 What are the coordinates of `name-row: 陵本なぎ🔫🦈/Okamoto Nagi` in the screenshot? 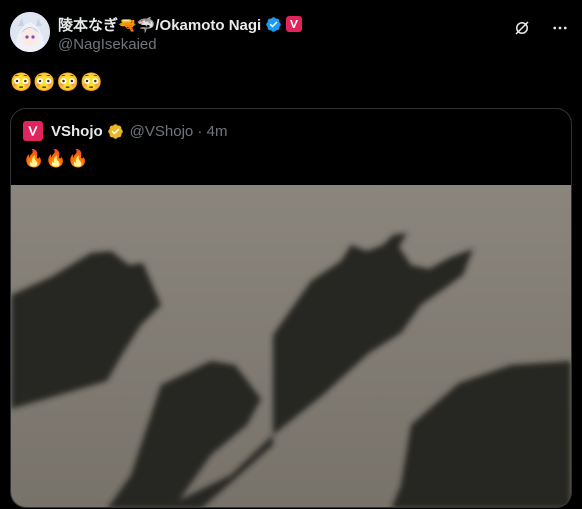 It's located at (290, 24).